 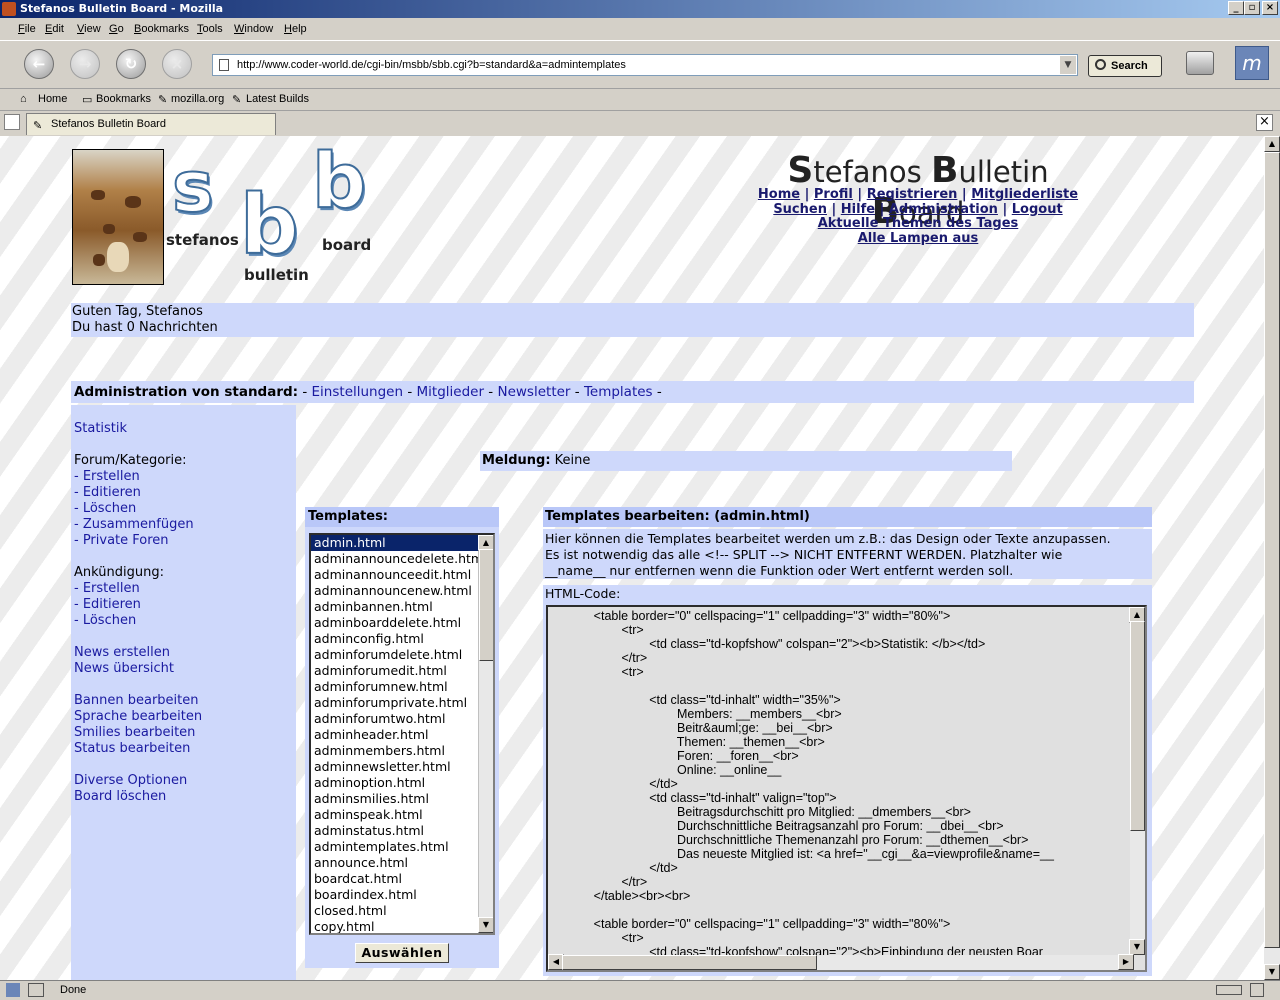 I want to click on scroll-up-icon: ▲, so click(x=1272, y=144).